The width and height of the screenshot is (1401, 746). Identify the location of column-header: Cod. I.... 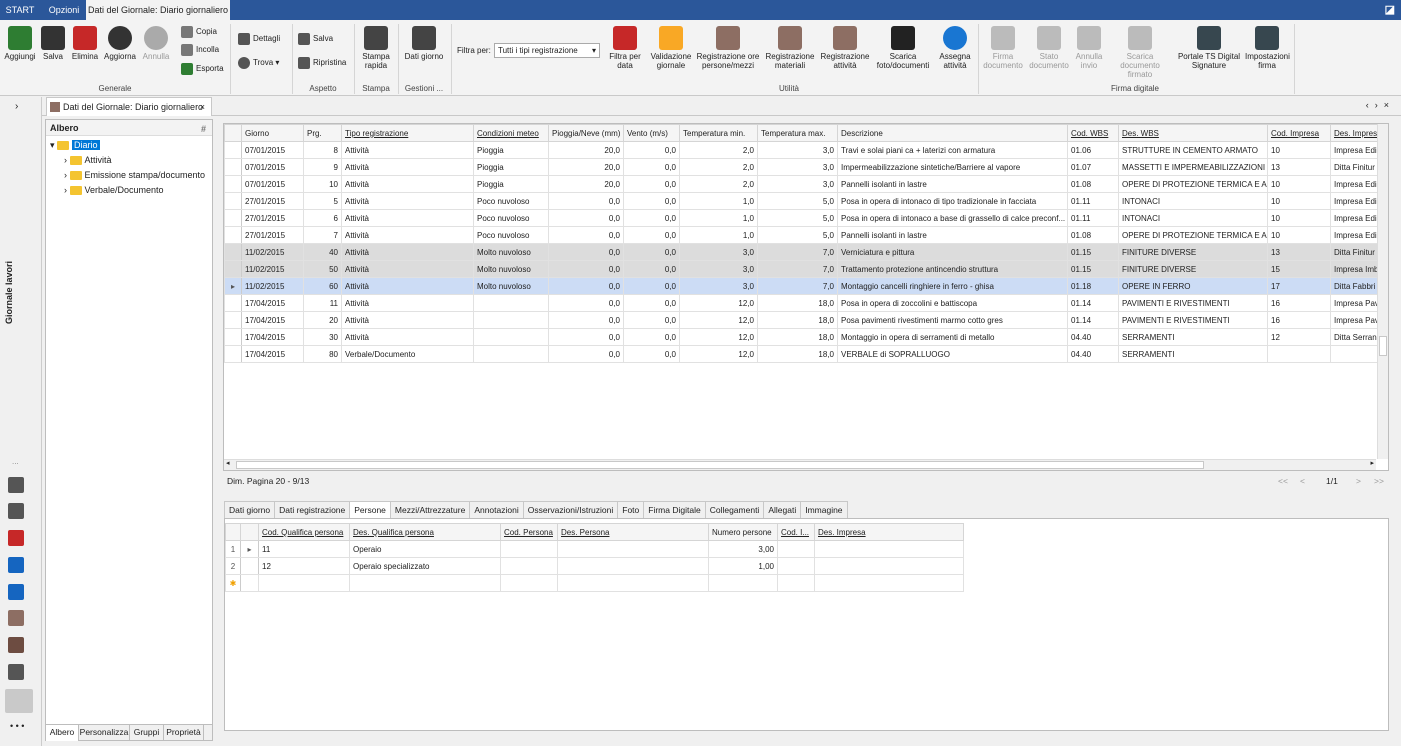
(796, 532).